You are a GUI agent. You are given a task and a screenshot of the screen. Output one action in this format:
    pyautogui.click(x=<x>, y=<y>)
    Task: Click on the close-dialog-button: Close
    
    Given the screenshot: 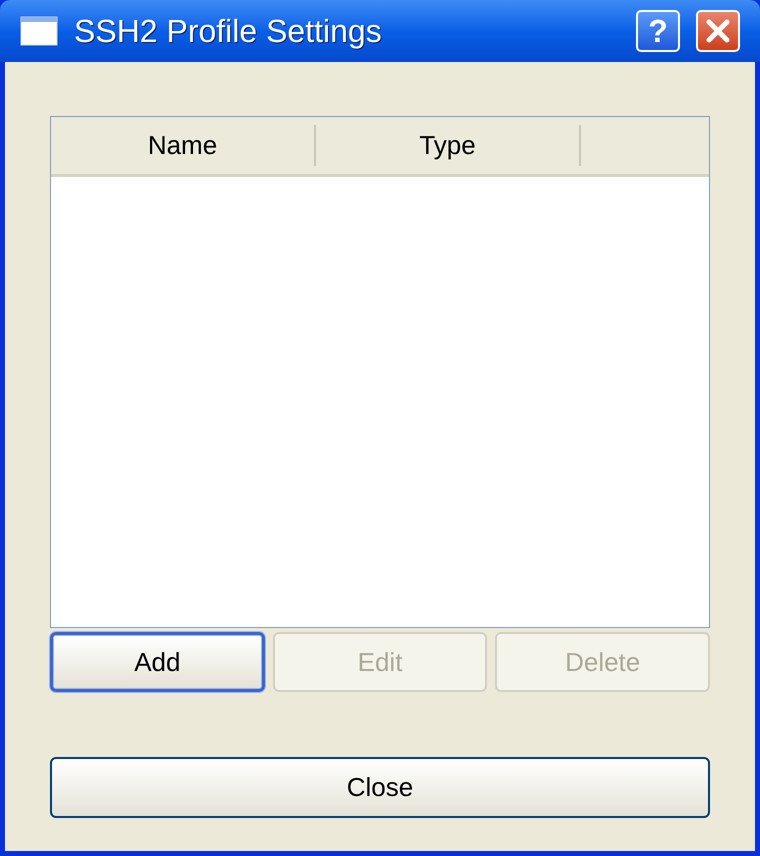 What is the action you would take?
    pyautogui.click(x=380, y=787)
    